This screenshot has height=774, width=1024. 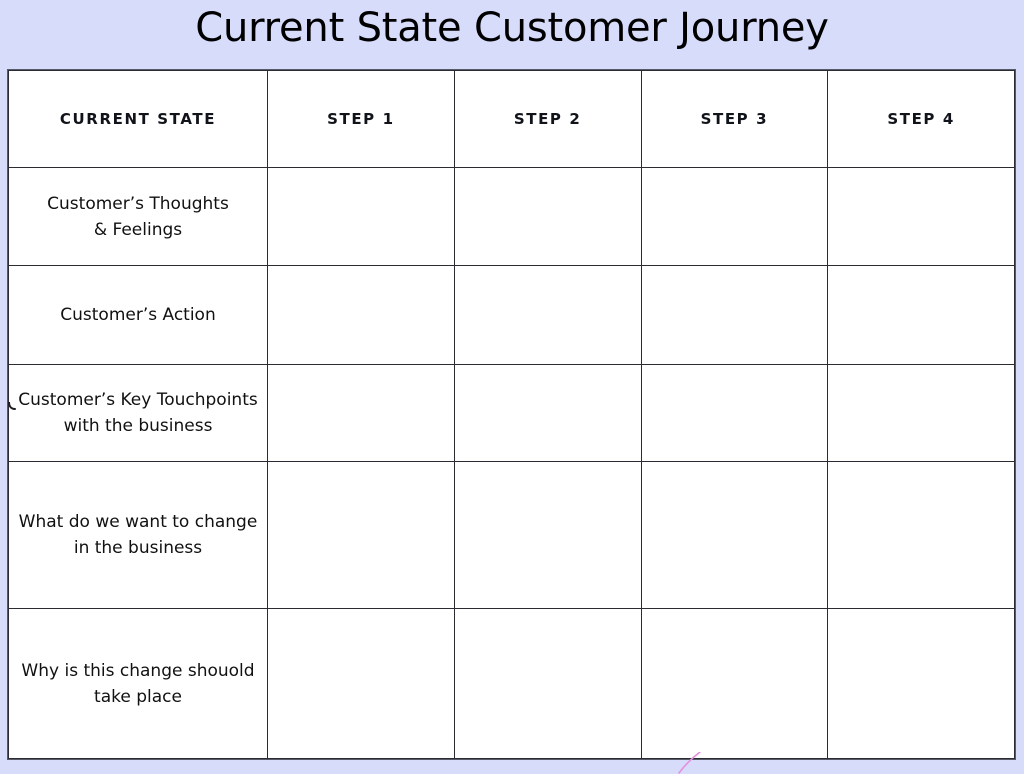 What do you see at coordinates (138, 229) in the screenshot?
I see `row-label-line: & Feelings` at bounding box center [138, 229].